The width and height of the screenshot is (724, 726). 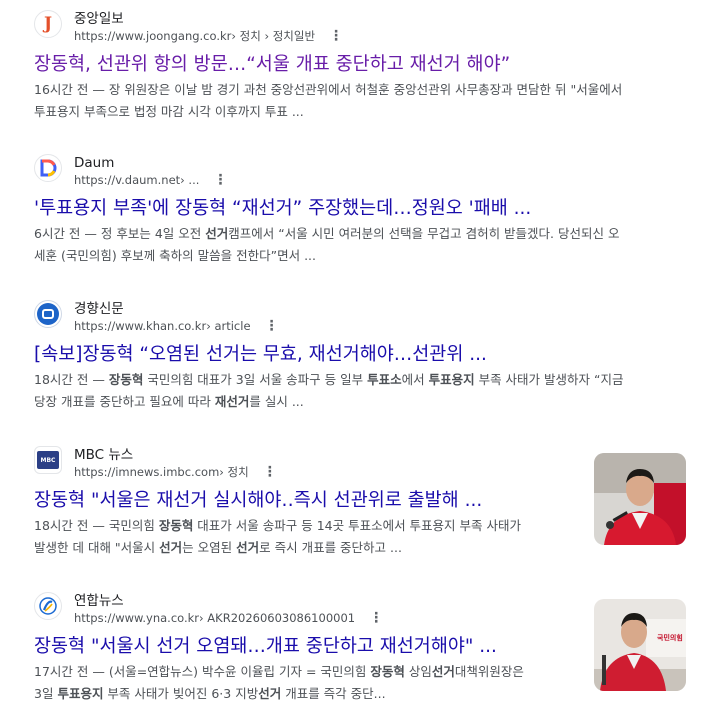 What do you see at coordinates (99, 601) in the screenshot?
I see `site-name: 연합뉴스` at bounding box center [99, 601].